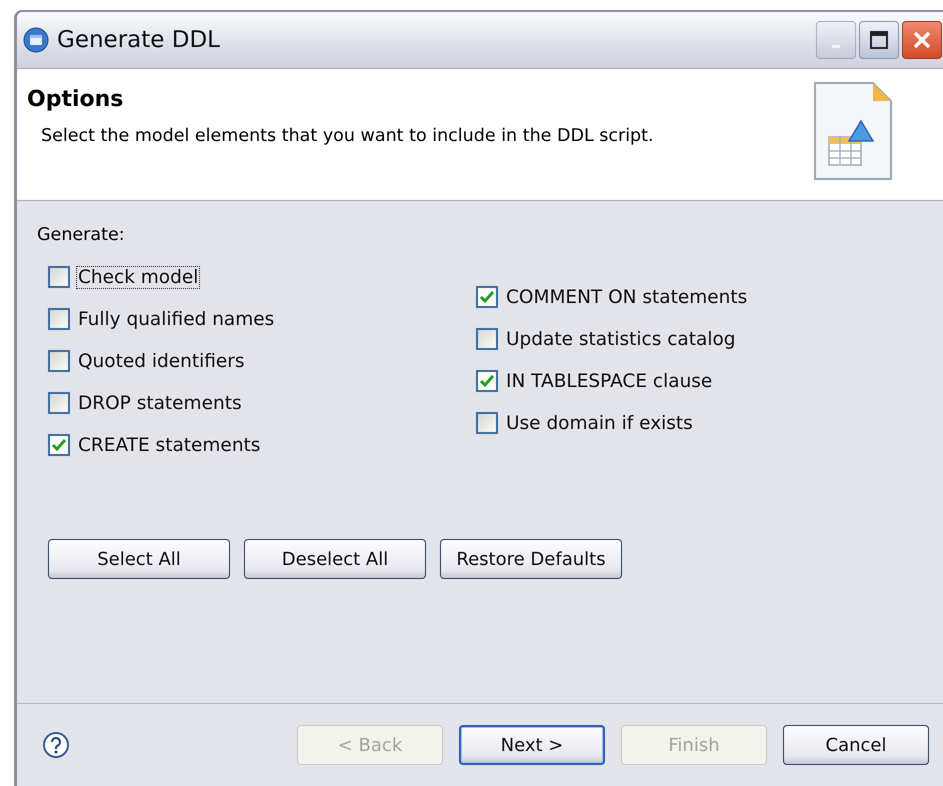 Image resolution: width=943 pixels, height=786 pixels. I want to click on option-checkbox: Update statistics catalog, so click(690, 339).